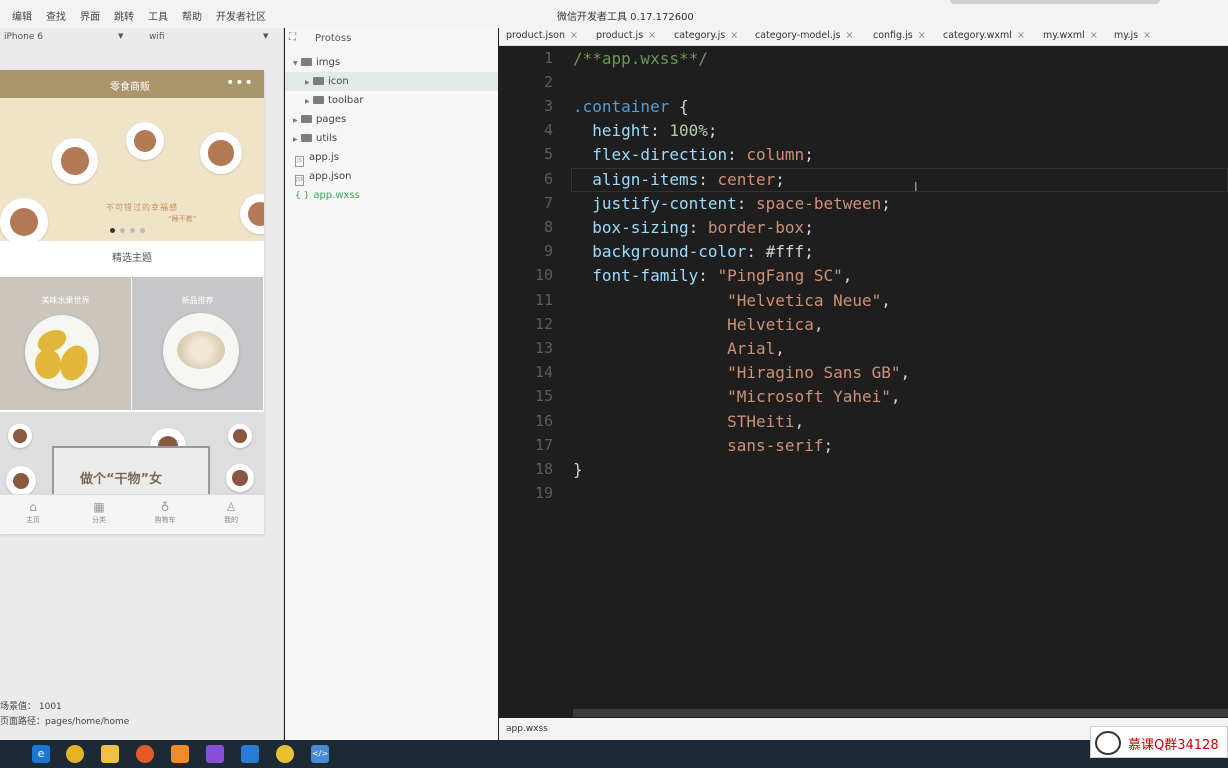 The height and width of the screenshot is (768, 1228). What do you see at coordinates (706, 35) in the screenshot?
I see `editor-tab: category.js ×` at bounding box center [706, 35].